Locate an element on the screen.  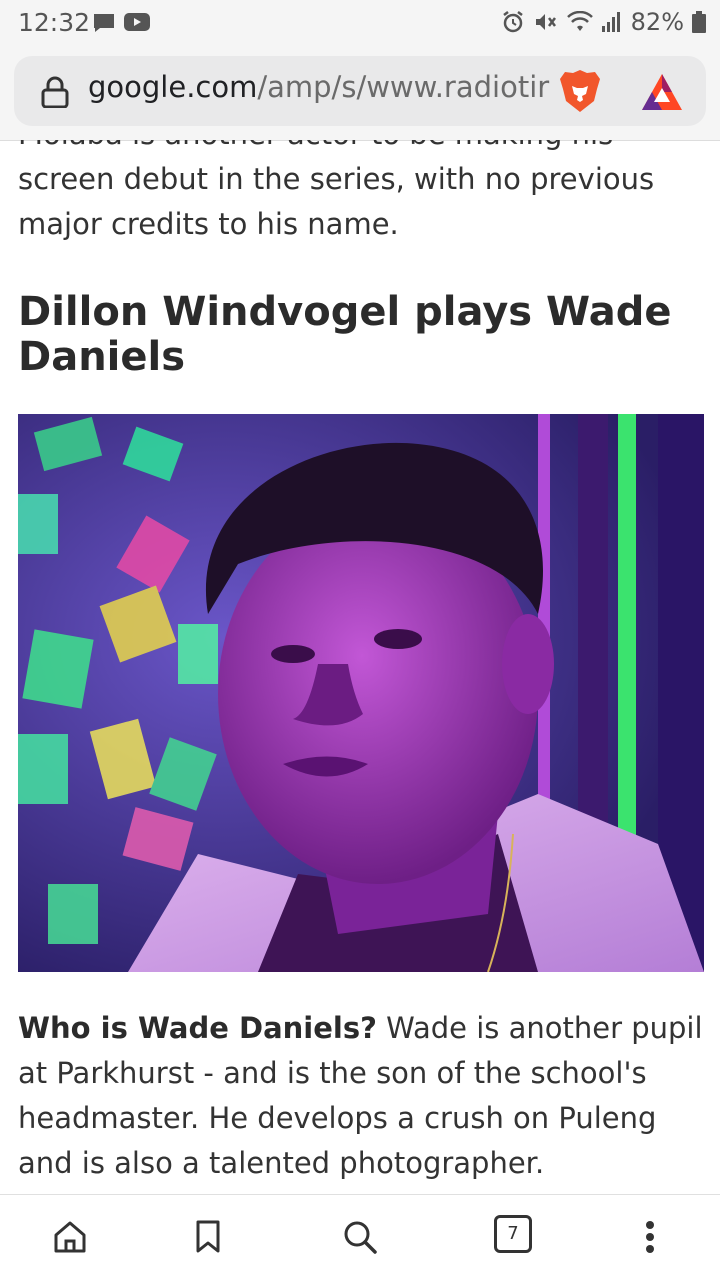
paragraph-bold-lead: Who is Wade Daniels? is located at coordinates (197, 1028).